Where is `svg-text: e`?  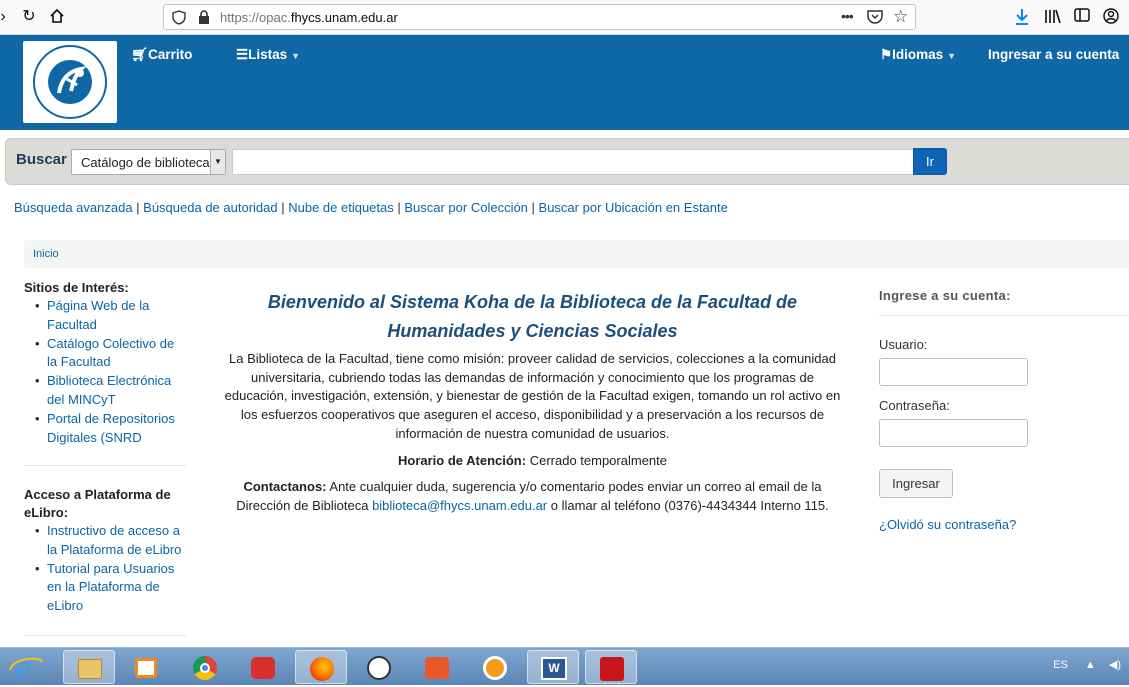
svg-text: e is located at coordinates (23, 667).